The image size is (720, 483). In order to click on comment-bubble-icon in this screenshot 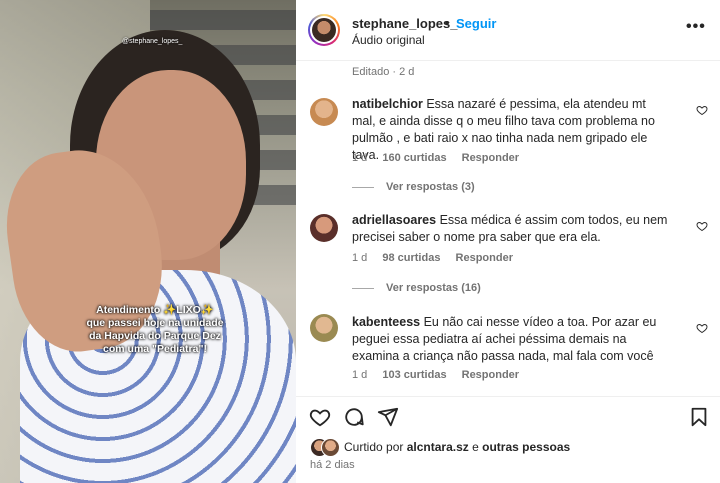, I will do `click(354, 417)`.